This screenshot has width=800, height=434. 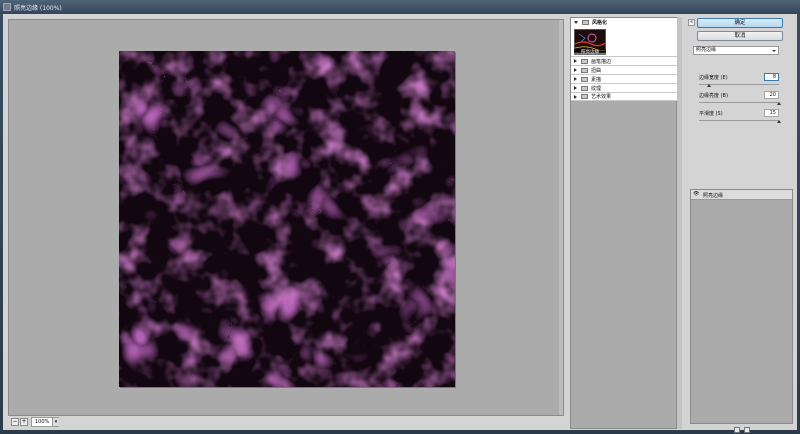 I want to click on param-label: 平滑度 (S), so click(x=711, y=114).